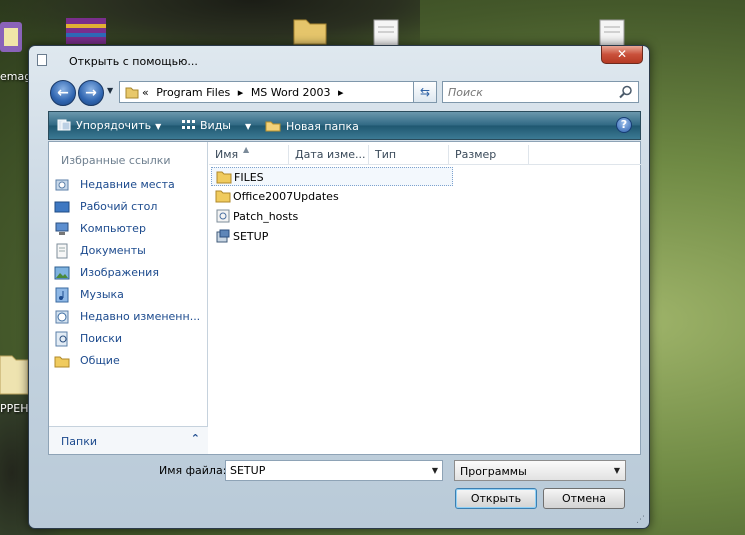 The width and height of the screenshot is (745, 535). Describe the element at coordinates (145, 92) in the screenshot. I see `breadcrumb-overflow: «` at that location.